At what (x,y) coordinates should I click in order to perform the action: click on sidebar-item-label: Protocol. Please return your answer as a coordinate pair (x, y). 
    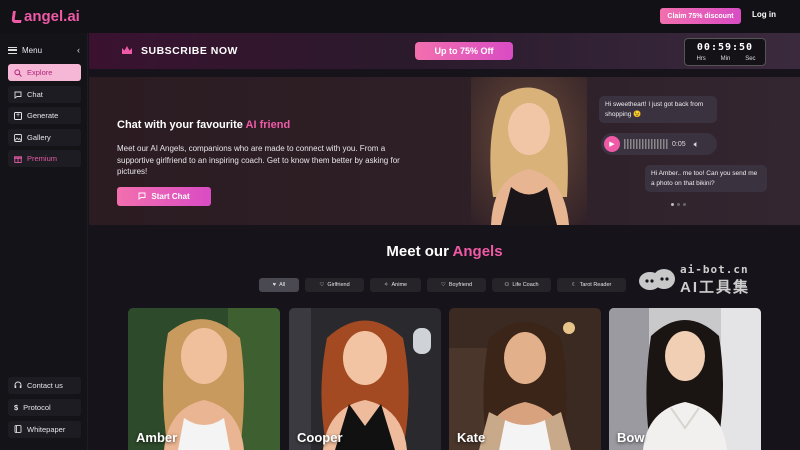
    Looking at the image, I should click on (37, 407).